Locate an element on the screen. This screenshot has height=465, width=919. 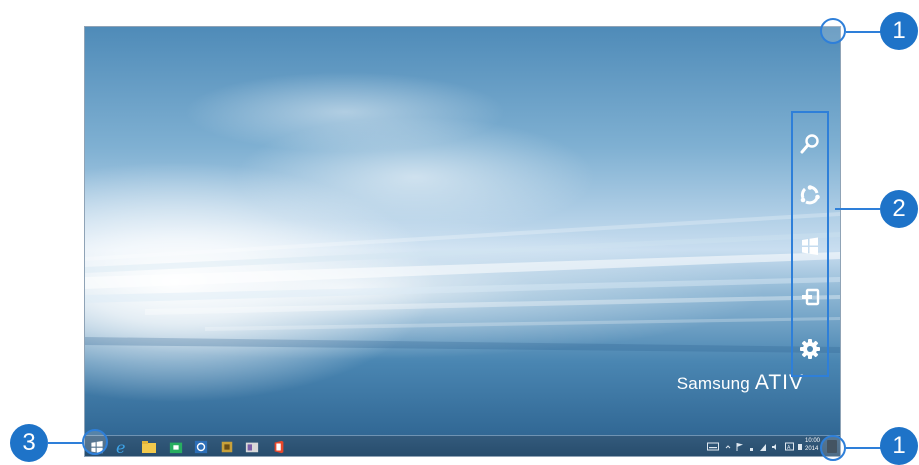
devices-icon is located at coordinates (811, 297).